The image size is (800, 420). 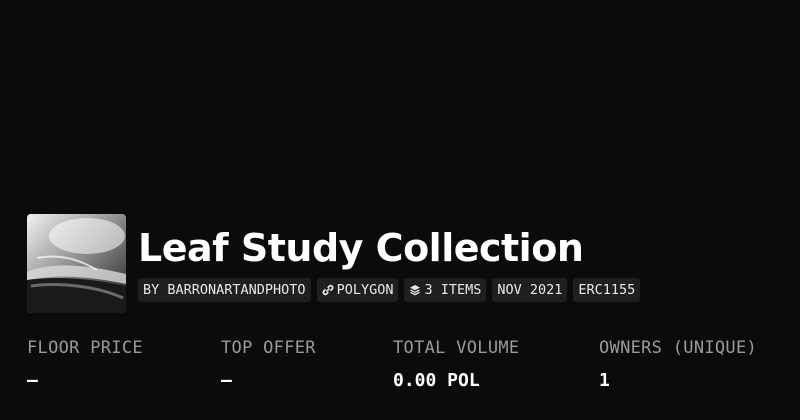 I want to click on creator-tag: BY BARRONARTANDPHOTO, so click(x=224, y=290).